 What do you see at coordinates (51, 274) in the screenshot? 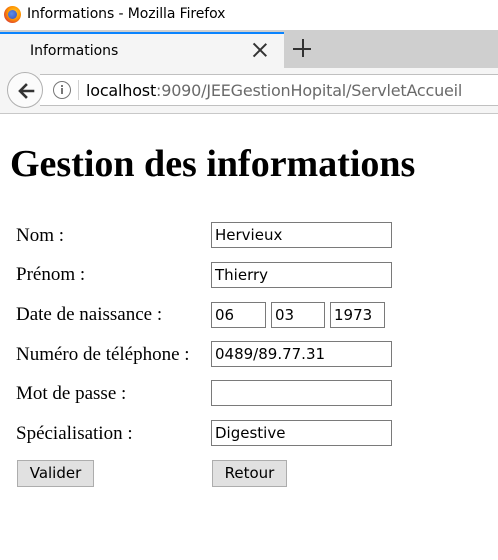
I see `prenom-label: Prénom :` at bounding box center [51, 274].